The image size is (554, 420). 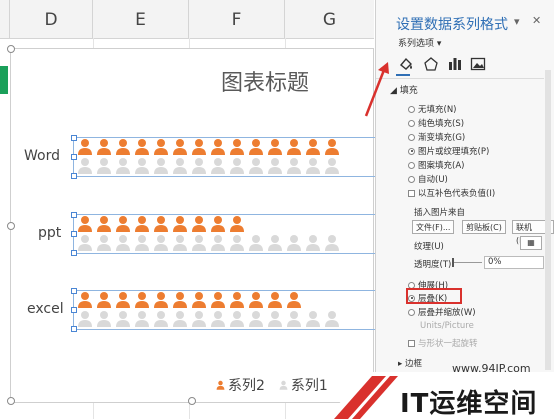 What do you see at coordinates (45, 309) in the screenshot?
I see `category-label-excel: excel` at bounding box center [45, 309].